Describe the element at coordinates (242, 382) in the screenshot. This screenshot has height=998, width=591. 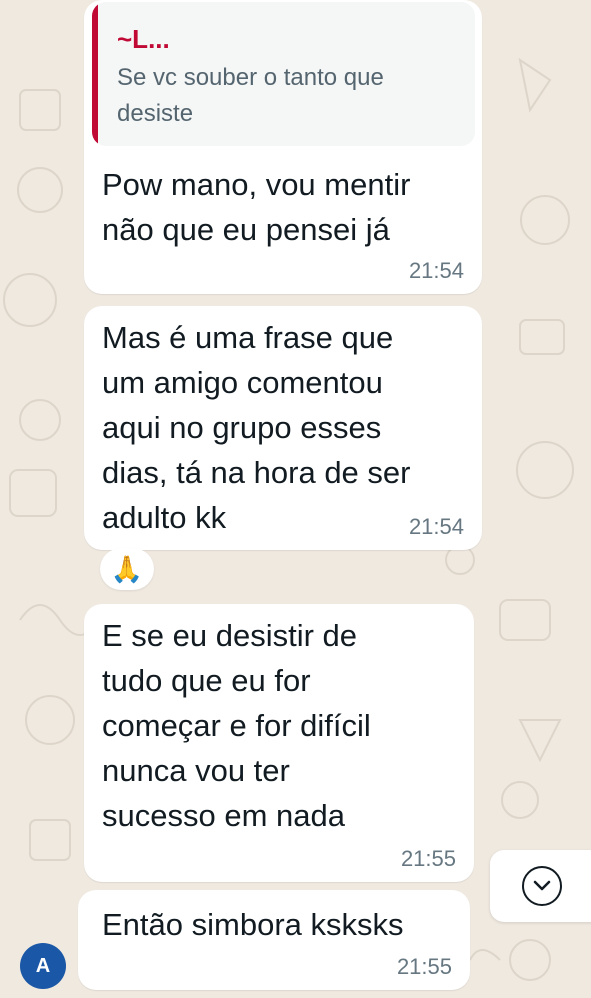
I see `message-line: um amigo comentou` at that location.